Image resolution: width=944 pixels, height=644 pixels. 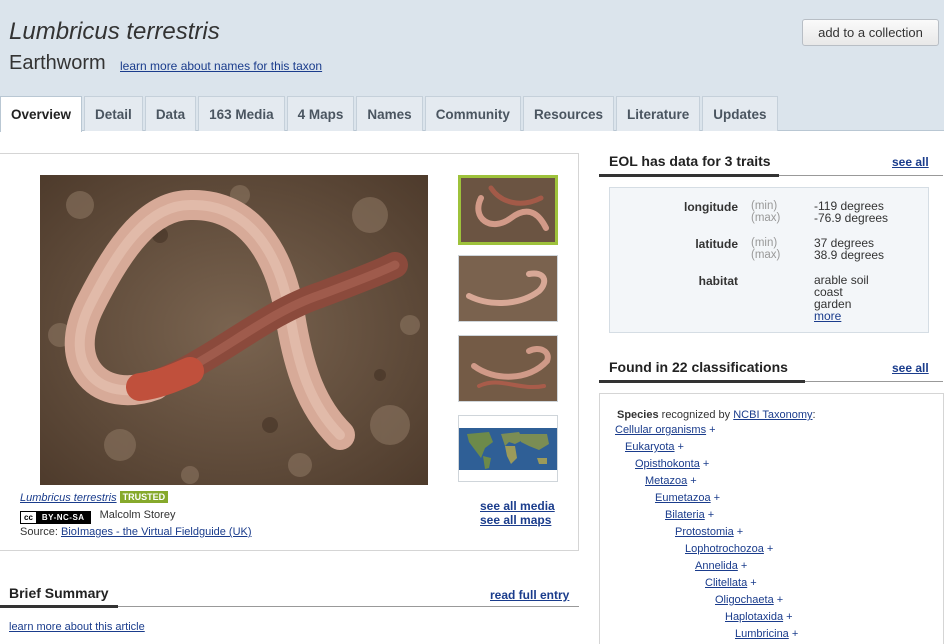 I want to click on lineage-item: Cellular organisms +, so click(x=665, y=430).